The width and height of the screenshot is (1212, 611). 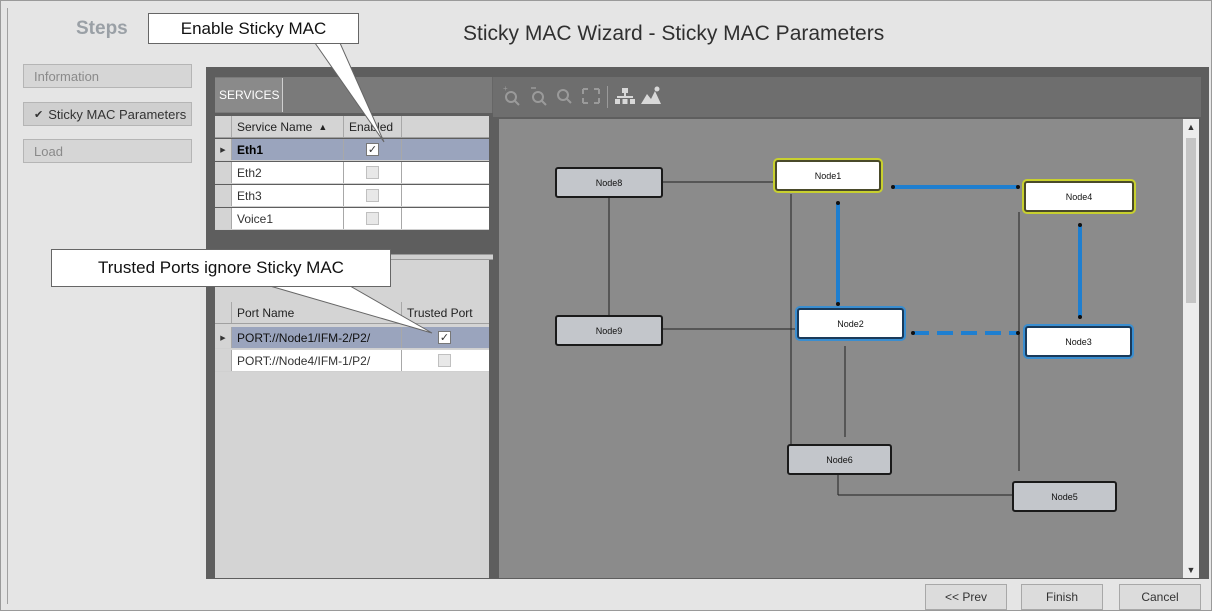 What do you see at coordinates (1191, 570) in the screenshot?
I see `scroll-down-icon: ▼` at bounding box center [1191, 570].